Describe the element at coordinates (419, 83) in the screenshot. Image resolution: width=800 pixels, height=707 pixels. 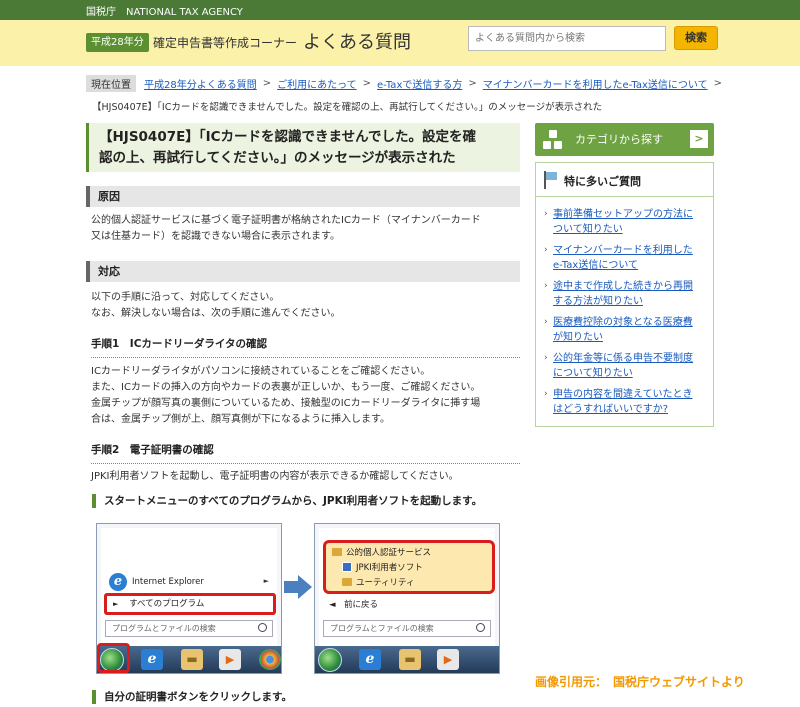
I see `breadcrumb-link-etax: e-Taxで送信する方` at that location.